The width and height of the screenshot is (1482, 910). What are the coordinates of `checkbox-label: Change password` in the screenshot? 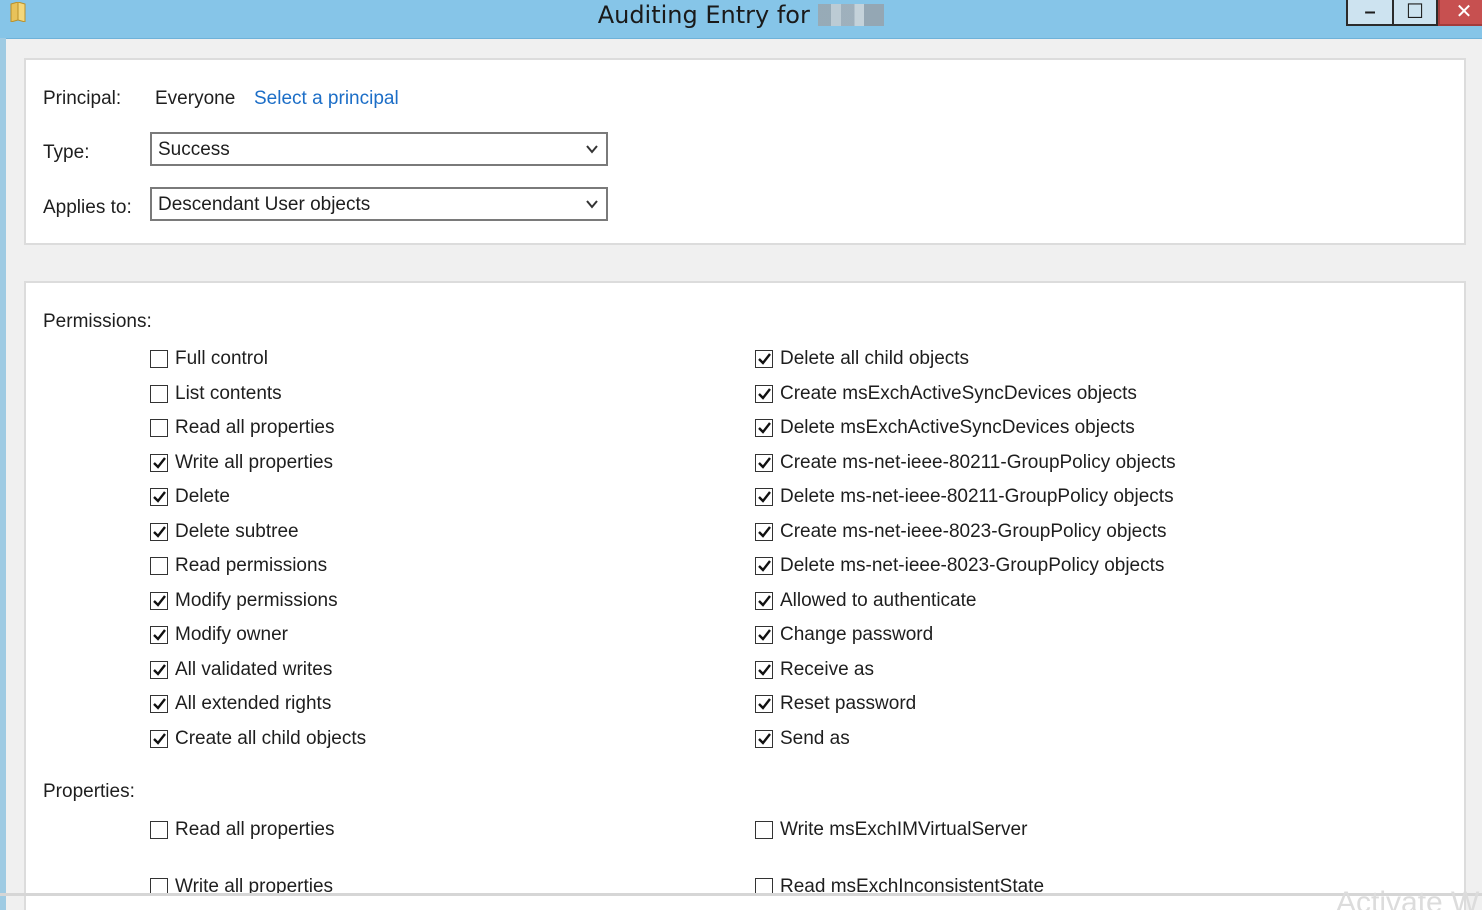 It's located at (857, 634).